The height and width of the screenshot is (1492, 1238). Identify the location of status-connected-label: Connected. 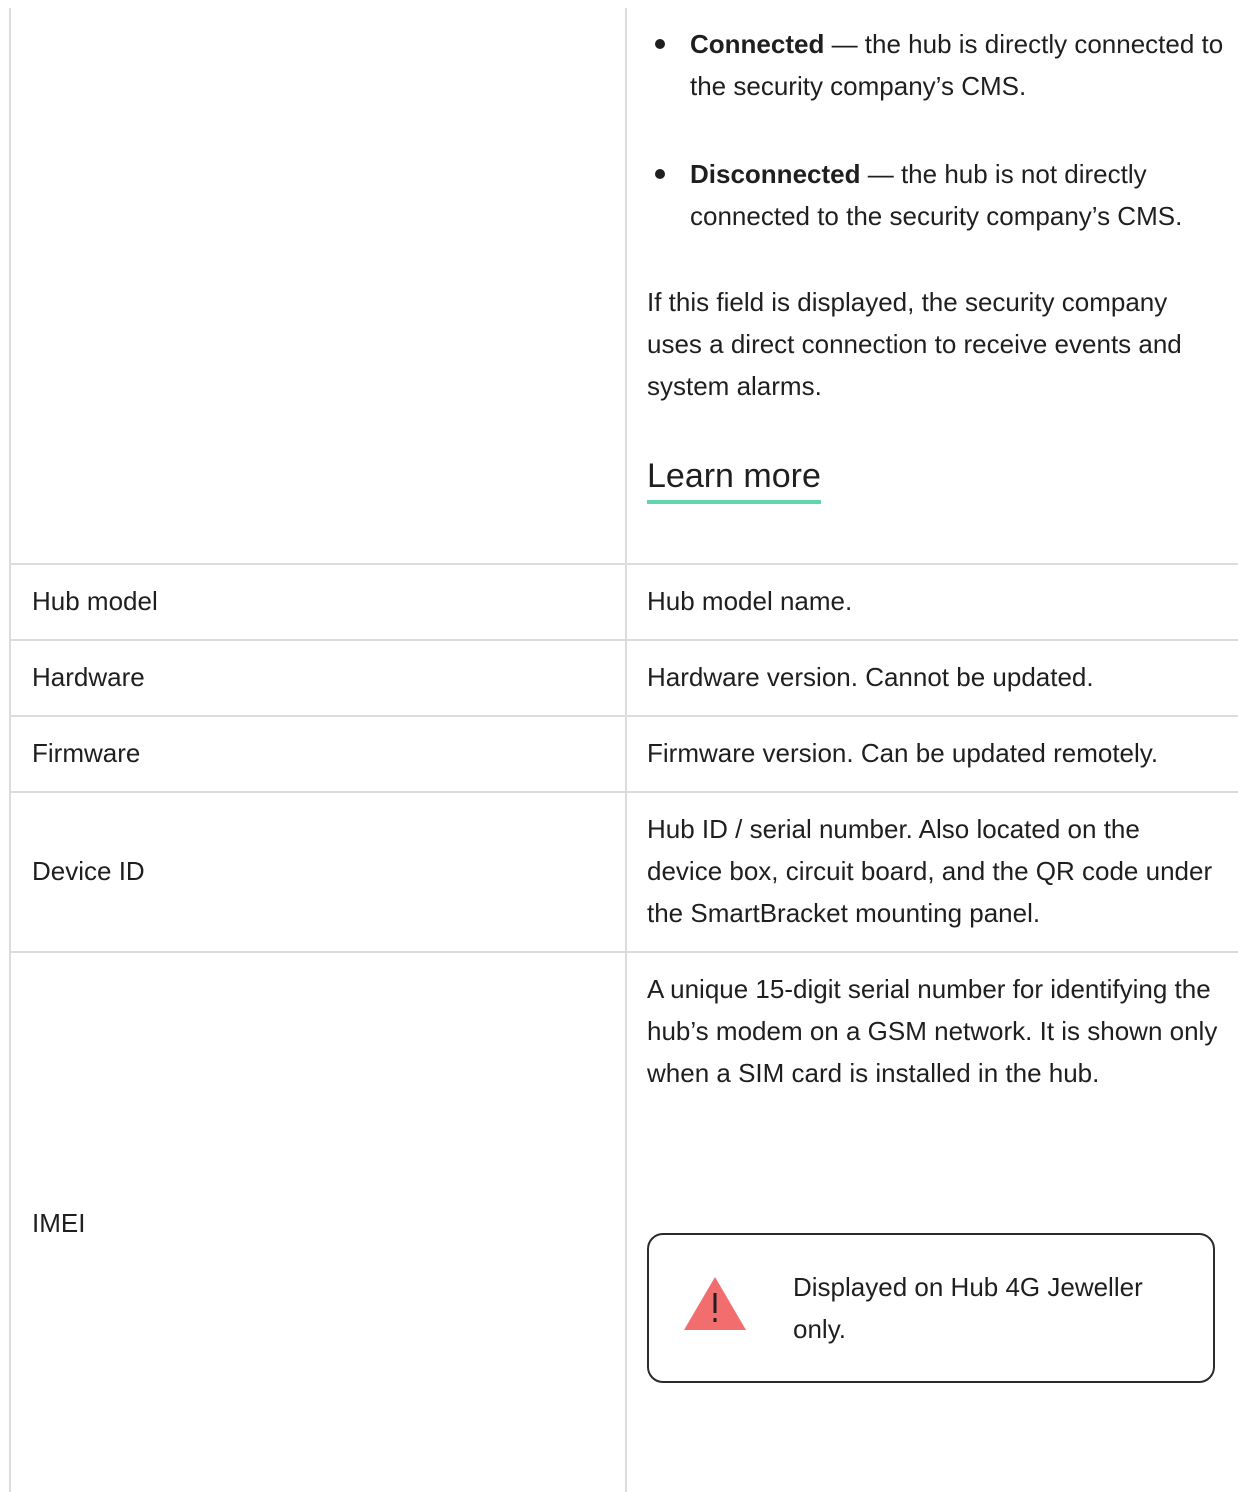
(757, 44).